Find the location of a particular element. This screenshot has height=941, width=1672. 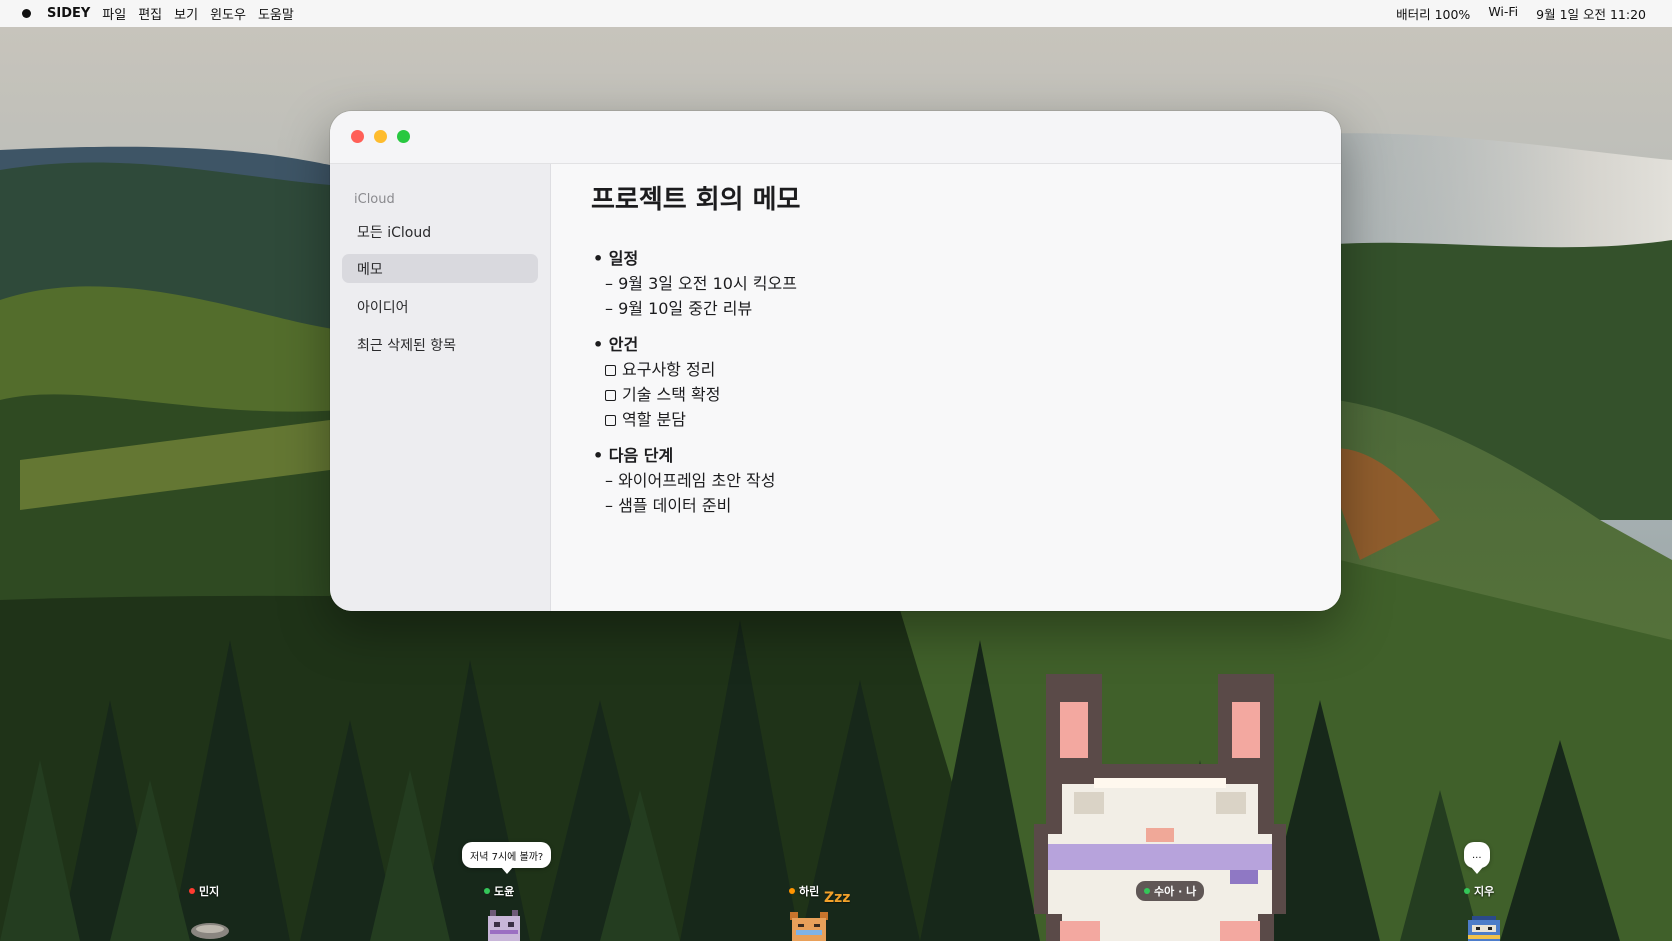

character-name: 지우 is located at coordinates (1484, 891).